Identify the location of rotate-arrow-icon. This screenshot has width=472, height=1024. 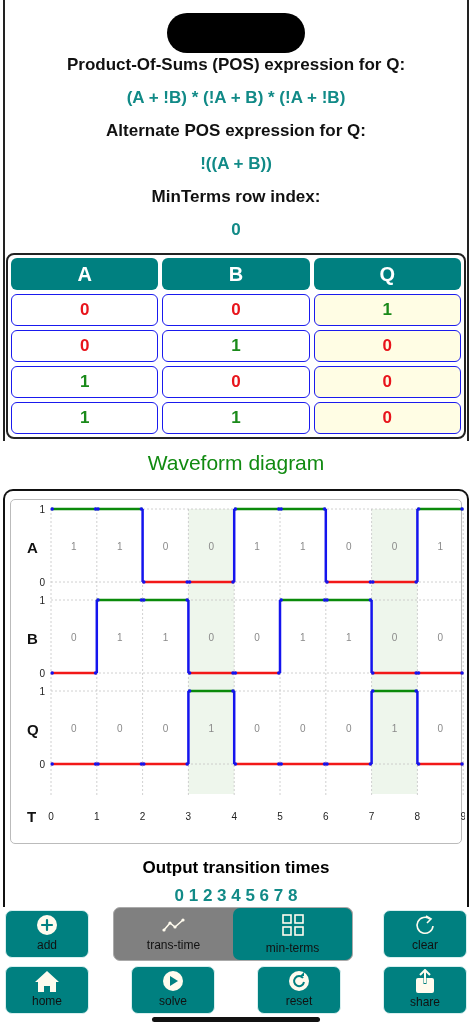
(425, 924).